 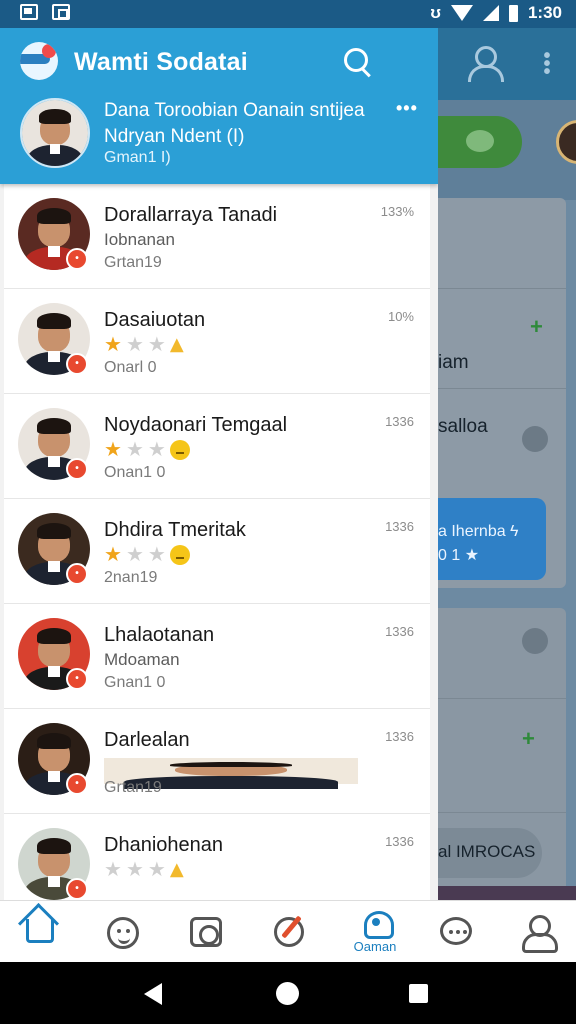 I want to click on bottom-navigation: Oaman, so click(x=288, y=931).